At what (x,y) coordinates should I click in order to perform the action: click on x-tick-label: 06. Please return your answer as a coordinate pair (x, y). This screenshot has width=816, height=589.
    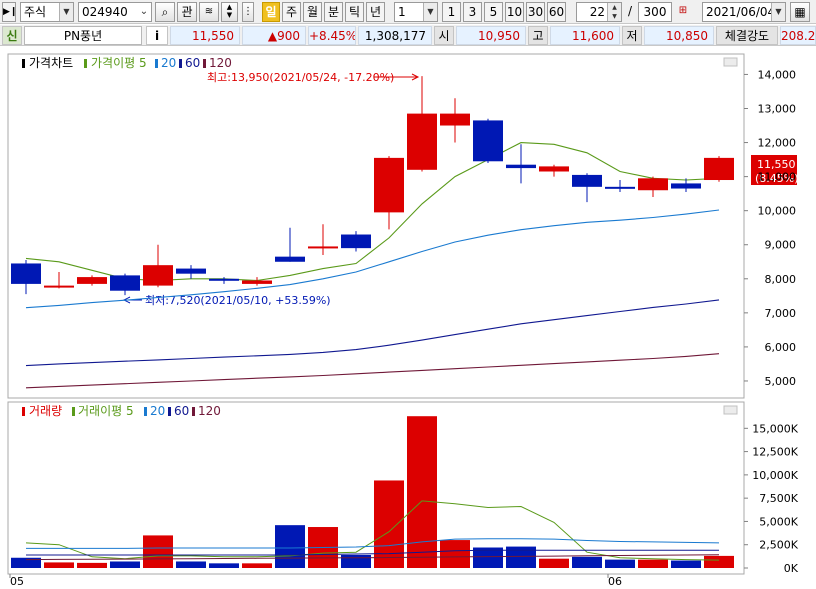
    Looking at the image, I should click on (615, 581).